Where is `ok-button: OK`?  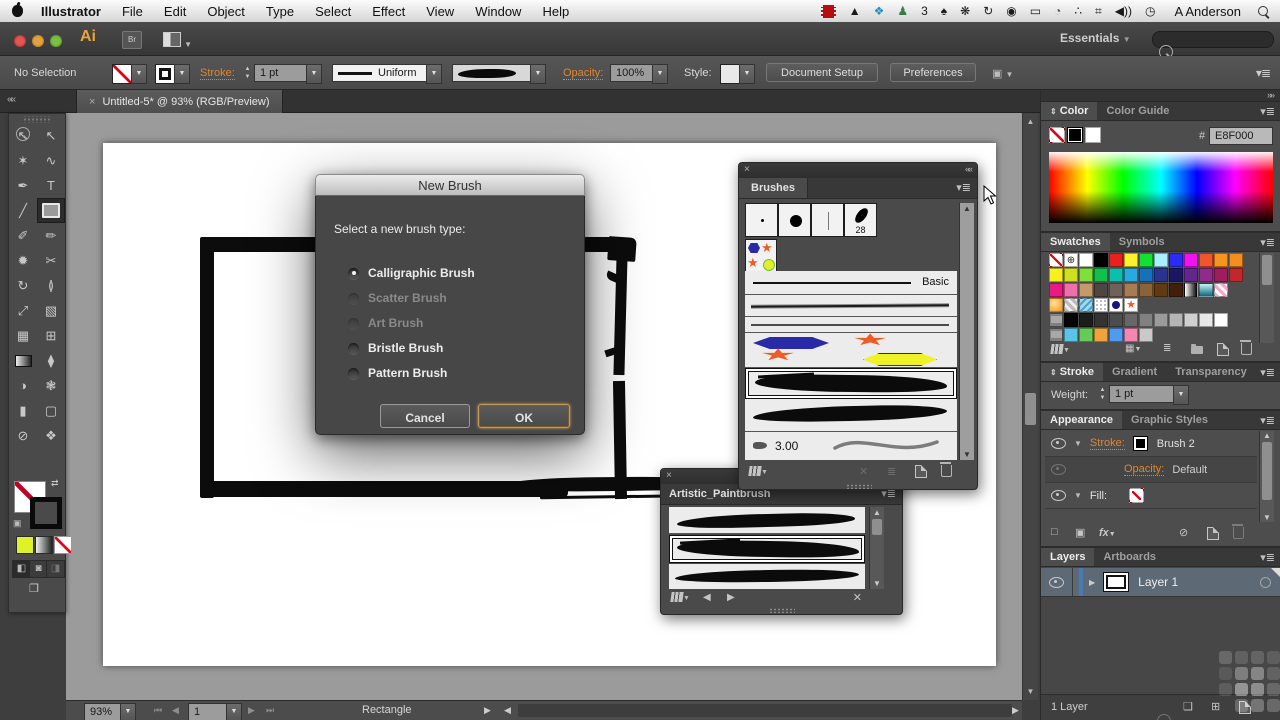 ok-button: OK is located at coordinates (524, 416).